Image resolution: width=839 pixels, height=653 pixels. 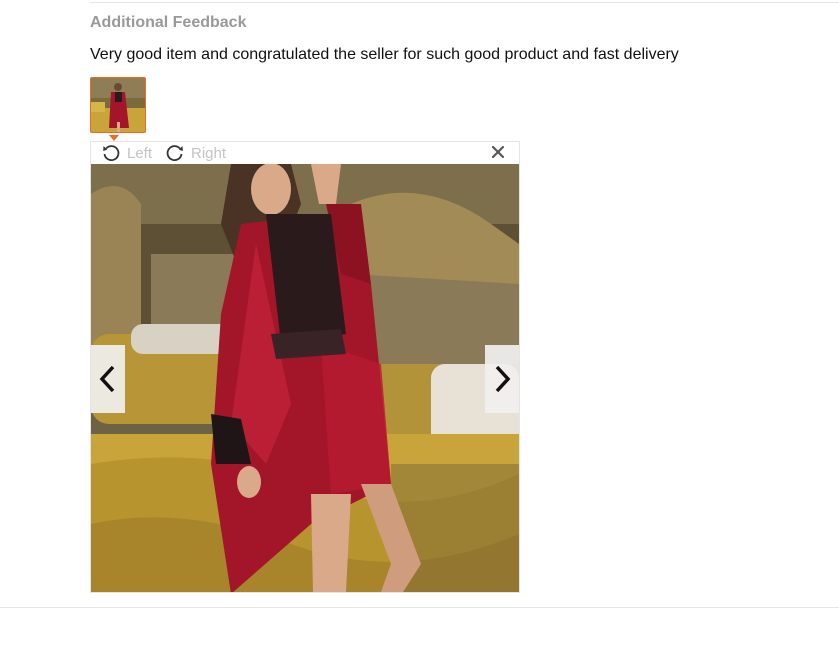 What do you see at coordinates (111, 153) in the screenshot?
I see `rotate-left-icon` at bounding box center [111, 153].